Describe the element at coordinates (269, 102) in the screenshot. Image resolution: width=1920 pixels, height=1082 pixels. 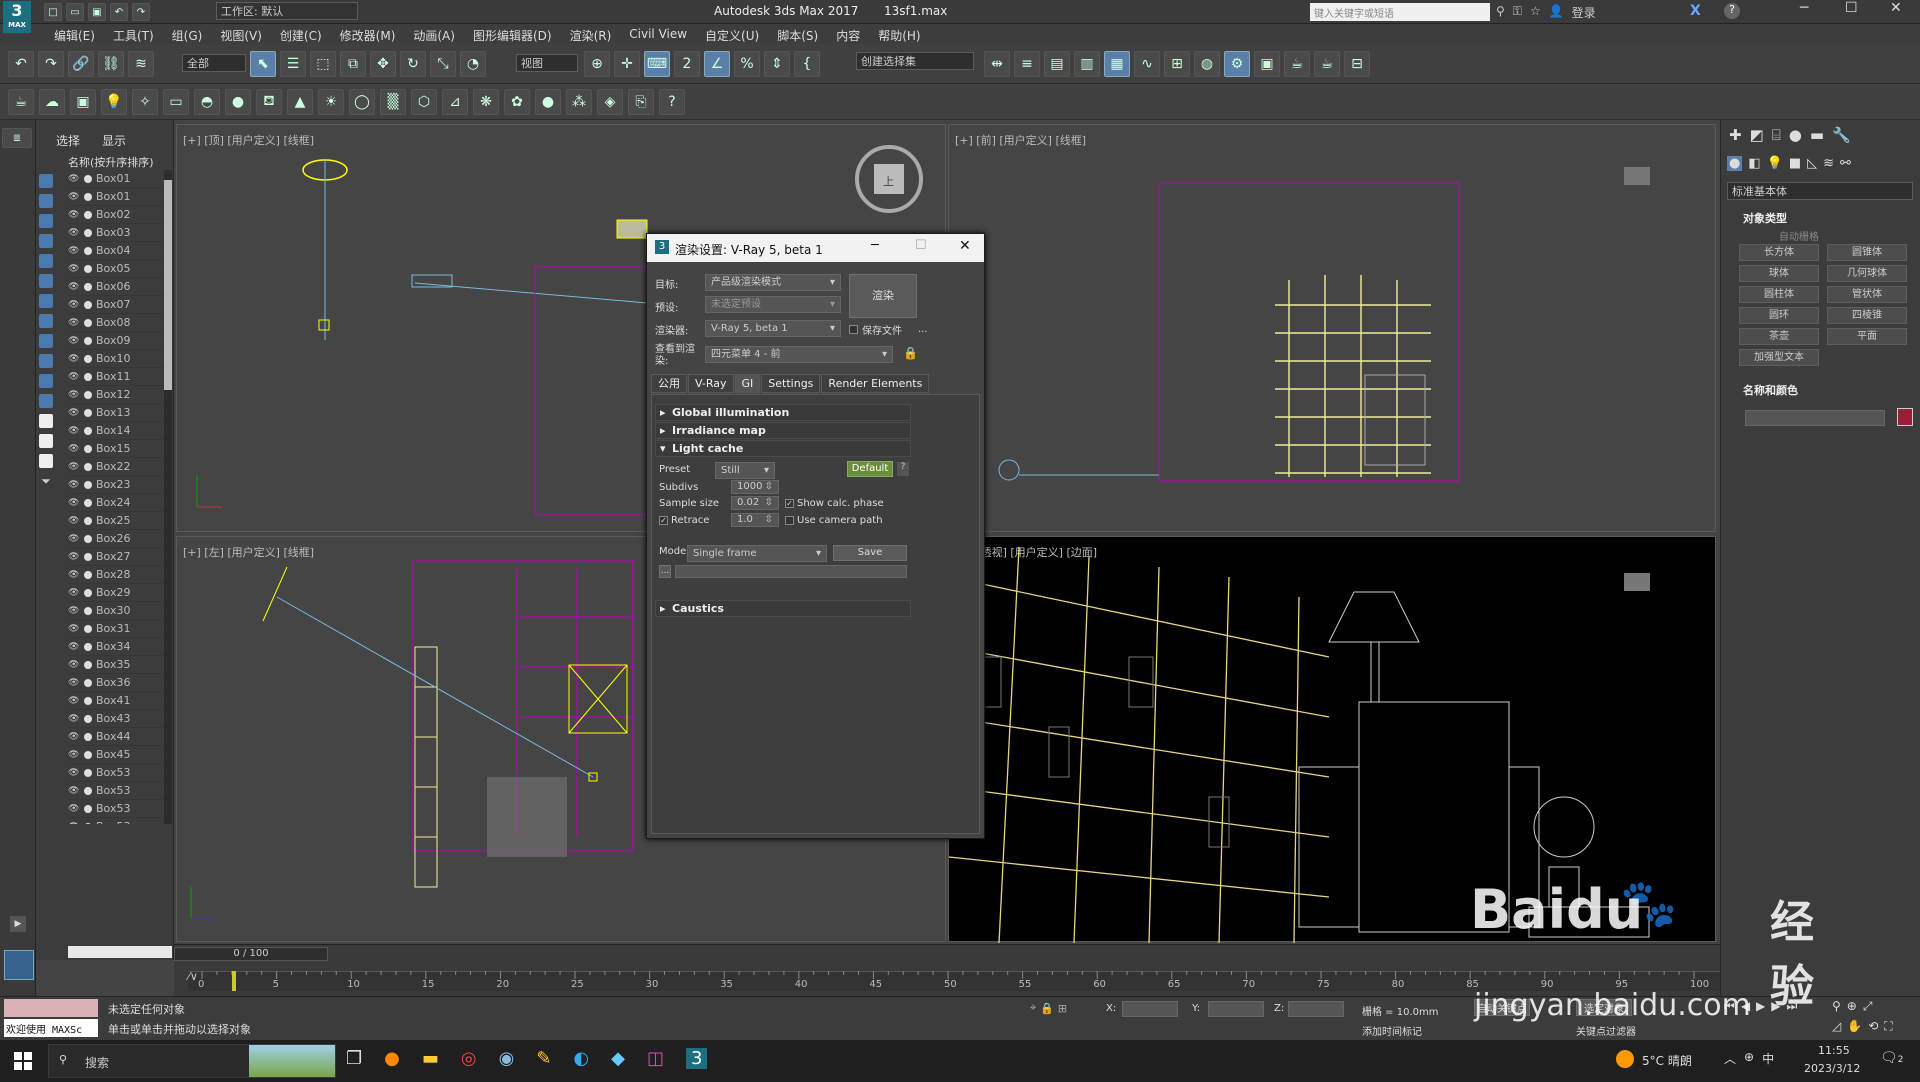
I see `mesh-light-icon: ⛾` at that location.